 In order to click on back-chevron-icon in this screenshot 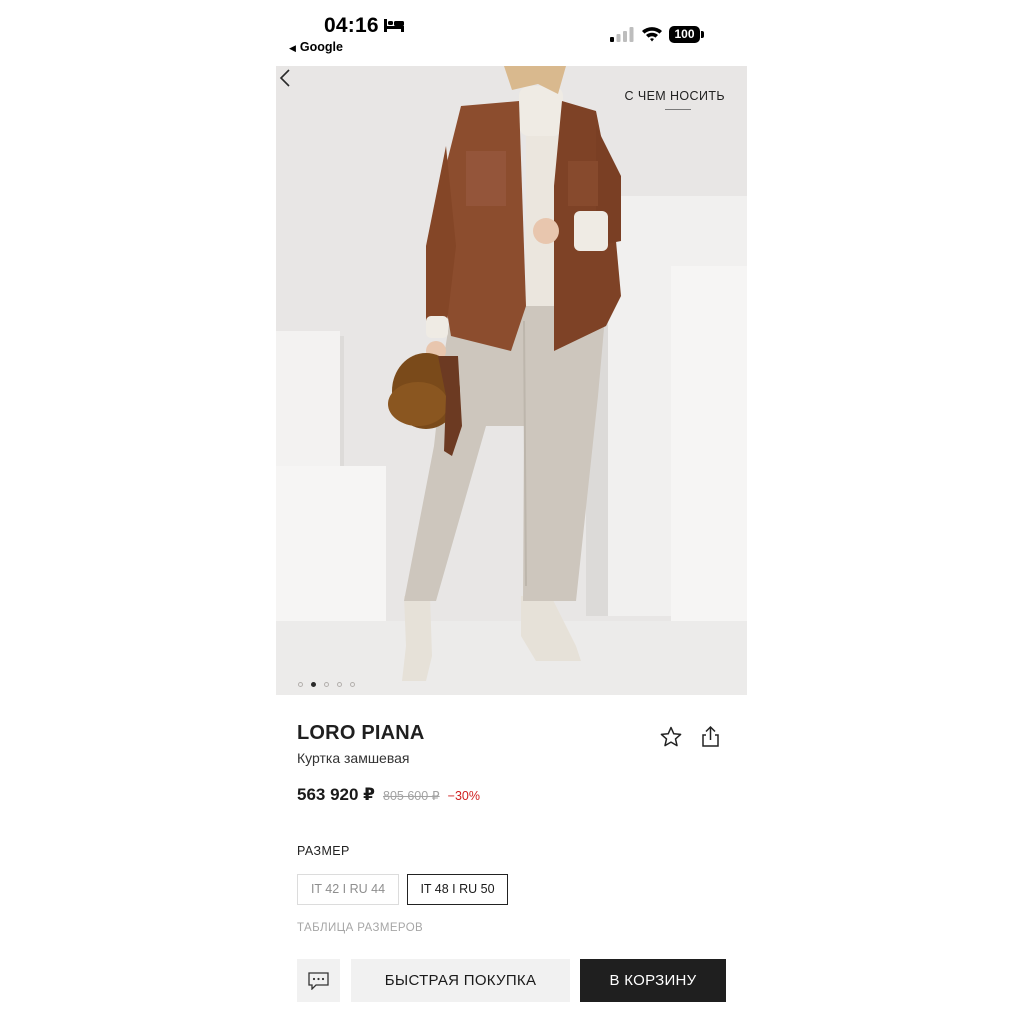, I will do `click(286, 78)`.